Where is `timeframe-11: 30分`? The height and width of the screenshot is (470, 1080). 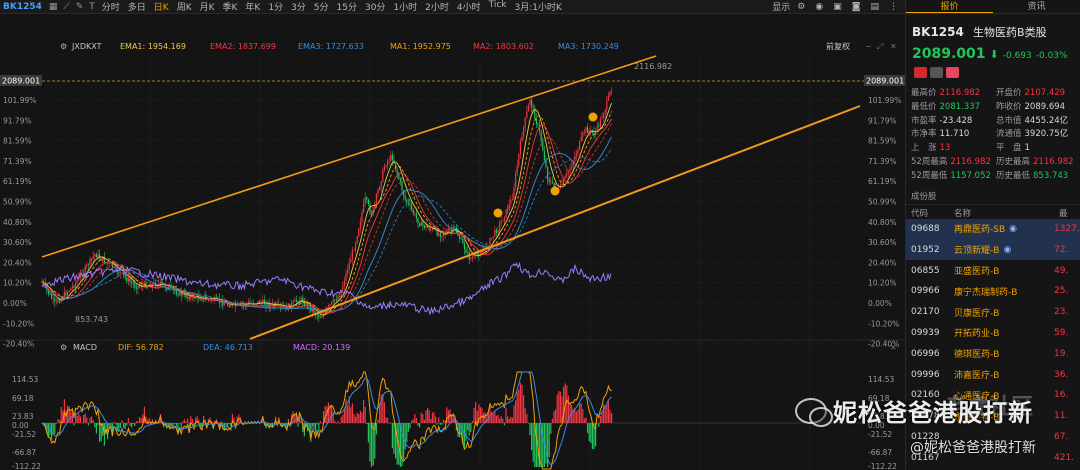
timeframe-11: 30分 is located at coordinates (375, 6).